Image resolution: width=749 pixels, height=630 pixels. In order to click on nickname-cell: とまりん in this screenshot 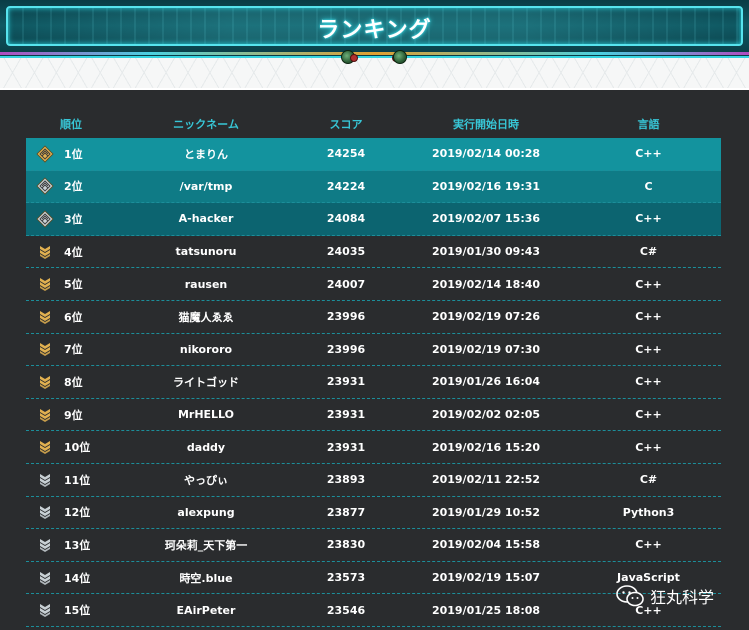, I will do `click(206, 154)`.